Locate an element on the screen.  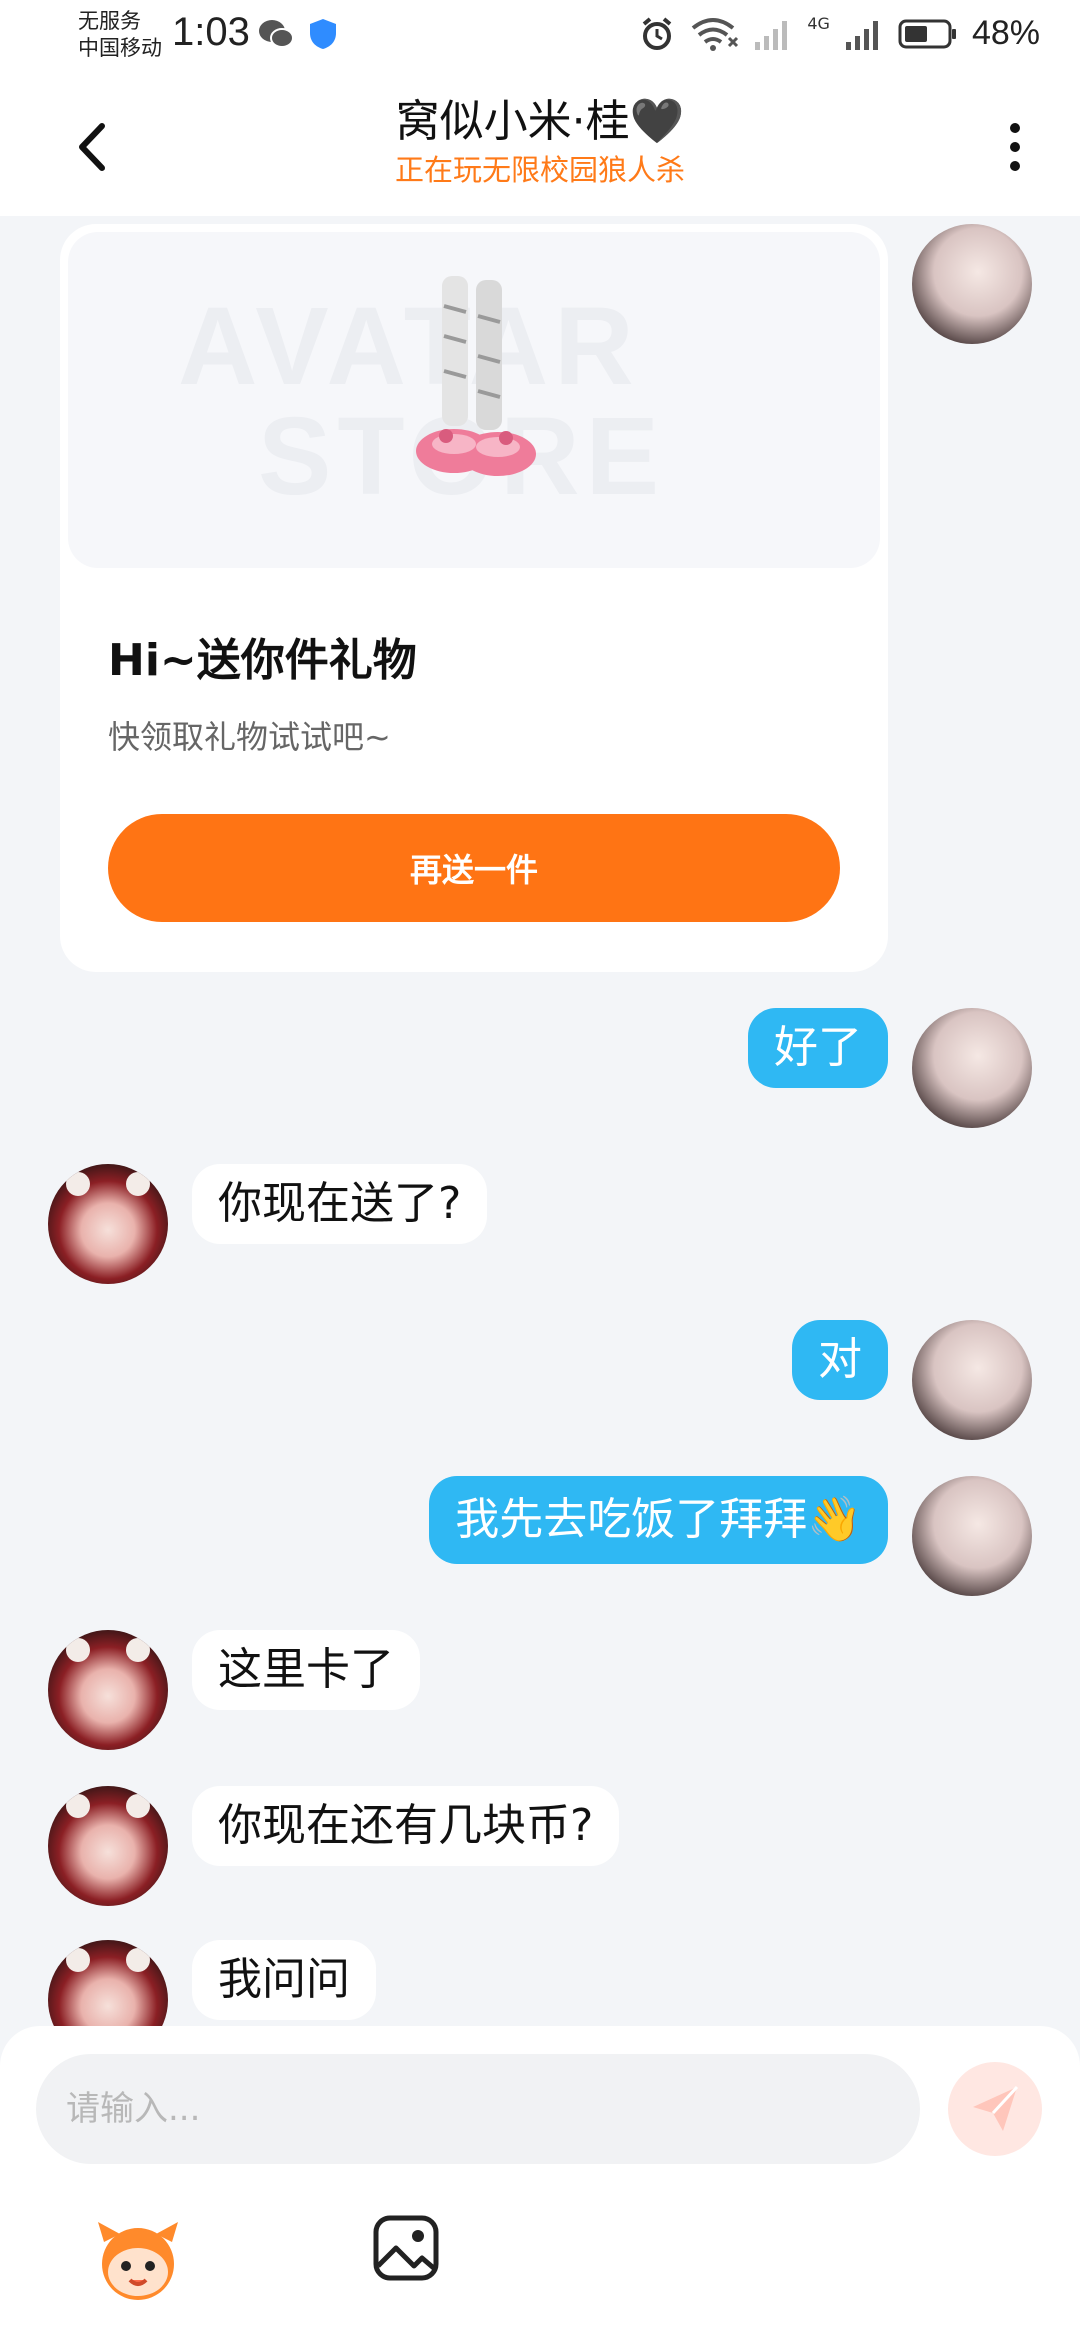
gift-image: AVATAR STORE is located at coordinates (474, 400).